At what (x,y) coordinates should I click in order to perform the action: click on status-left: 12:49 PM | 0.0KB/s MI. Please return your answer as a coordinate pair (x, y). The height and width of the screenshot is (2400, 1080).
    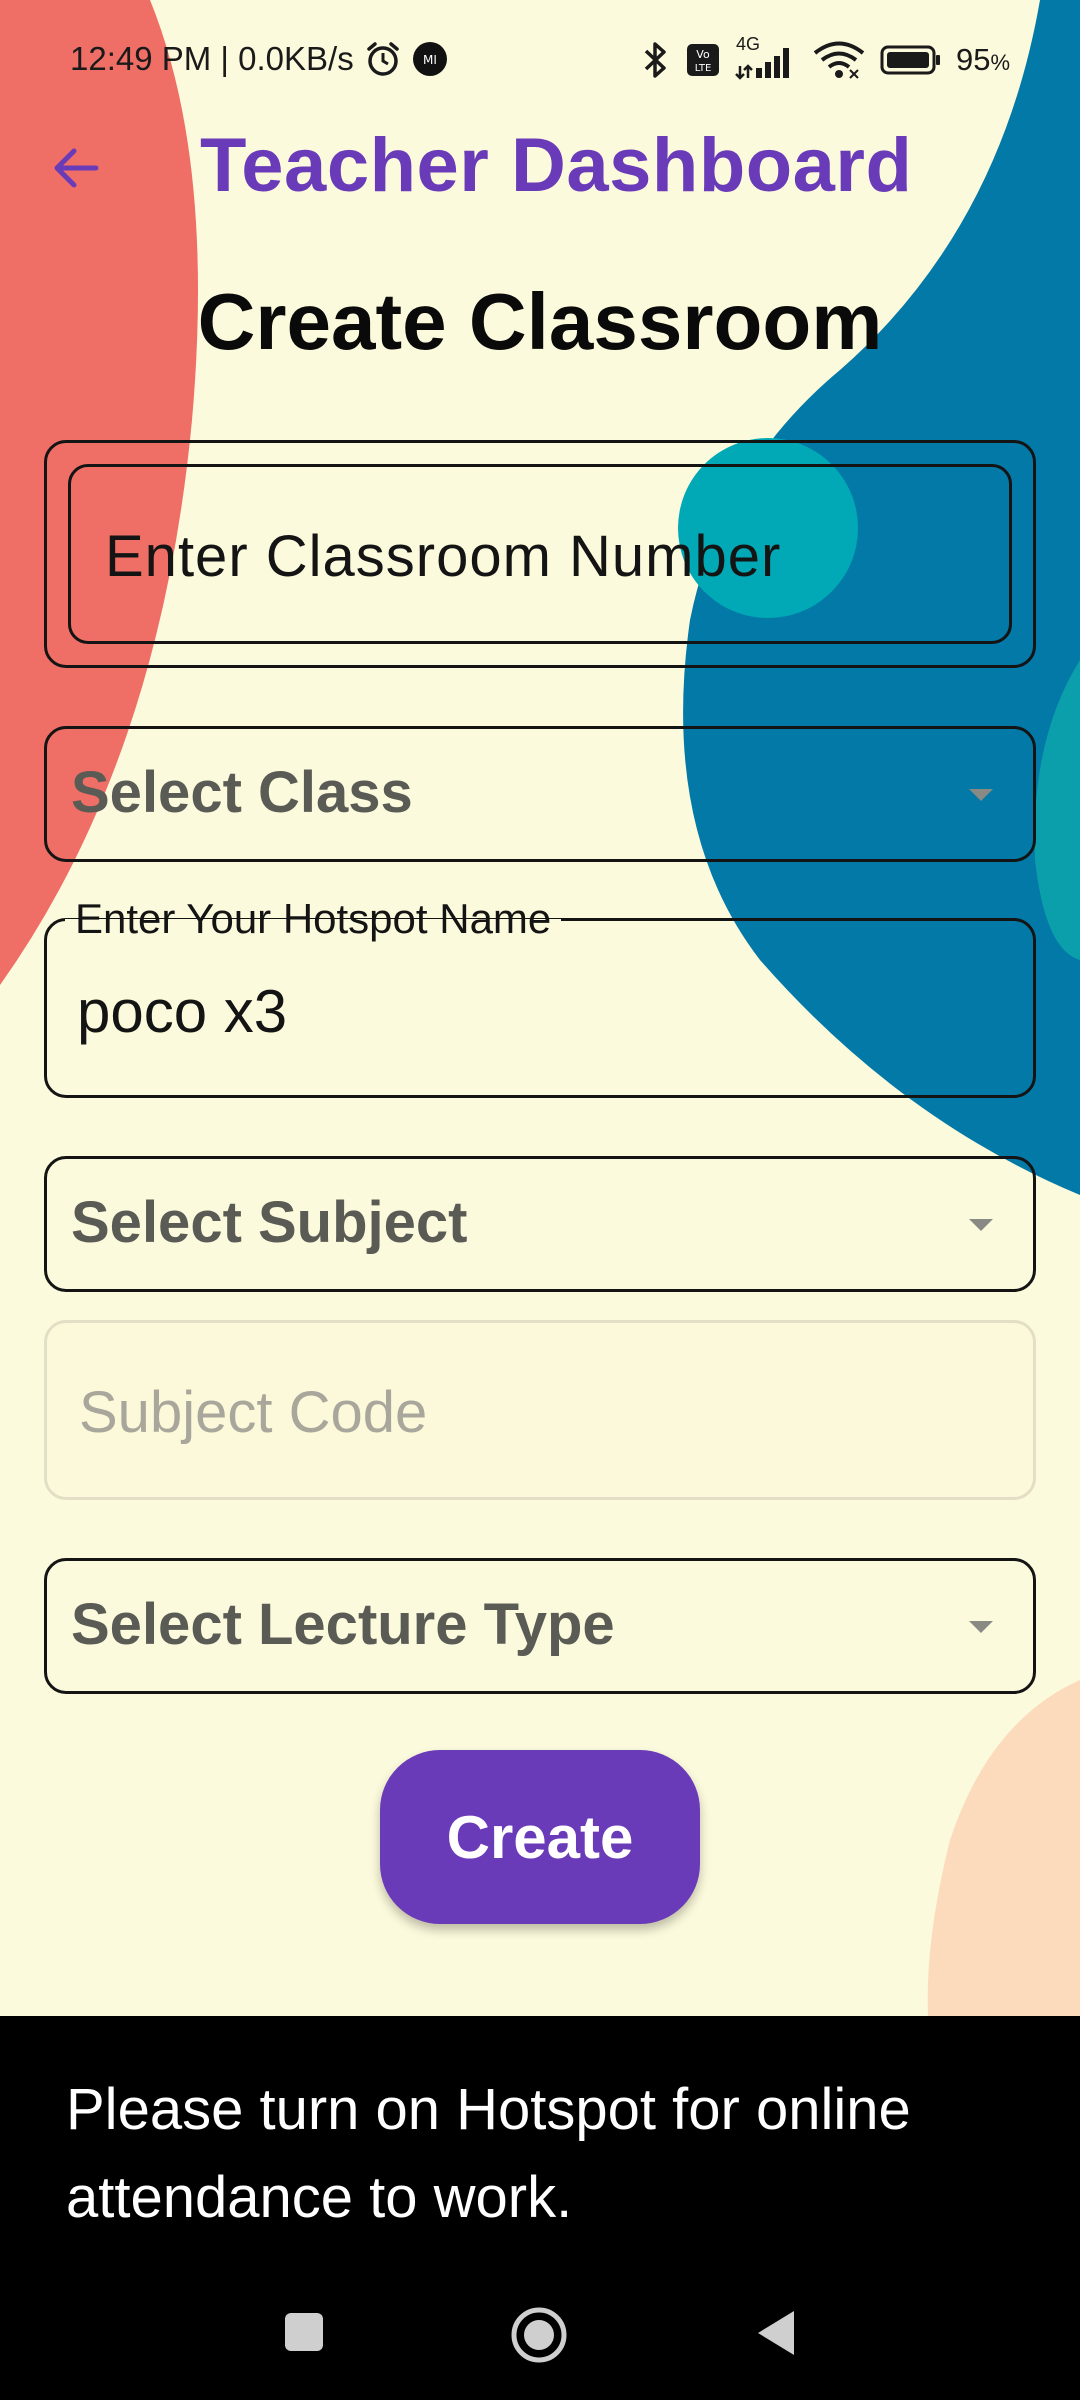
    Looking at the image, I should click on (259, 59).